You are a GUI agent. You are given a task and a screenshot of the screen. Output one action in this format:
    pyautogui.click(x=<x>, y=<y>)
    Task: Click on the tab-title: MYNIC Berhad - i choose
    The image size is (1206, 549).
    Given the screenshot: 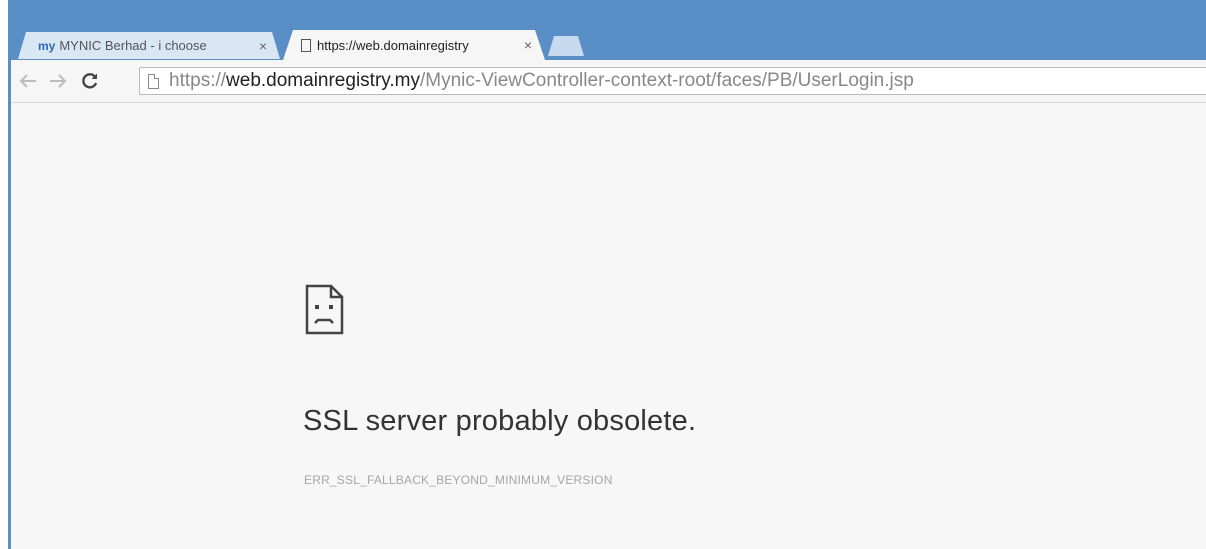 What is the action you would take?
    pyautogui.click(x=133, y=45)
    